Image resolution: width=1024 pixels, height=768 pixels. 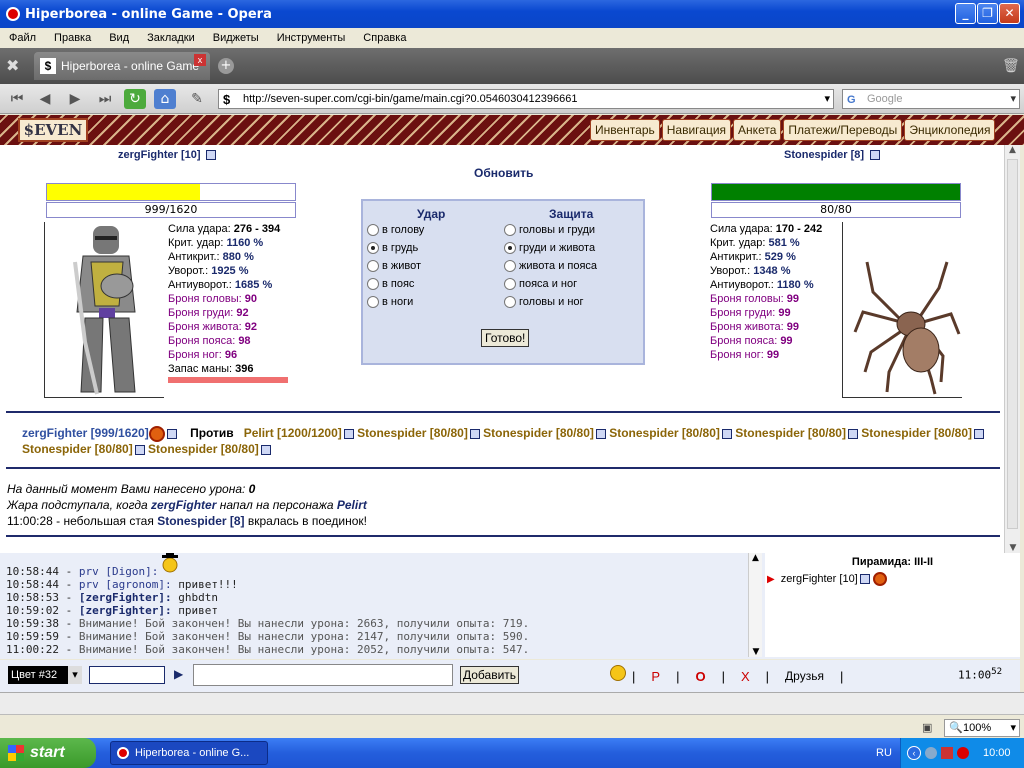 I want to click on search-input: G Google ▾, so click(x=931, y=99).